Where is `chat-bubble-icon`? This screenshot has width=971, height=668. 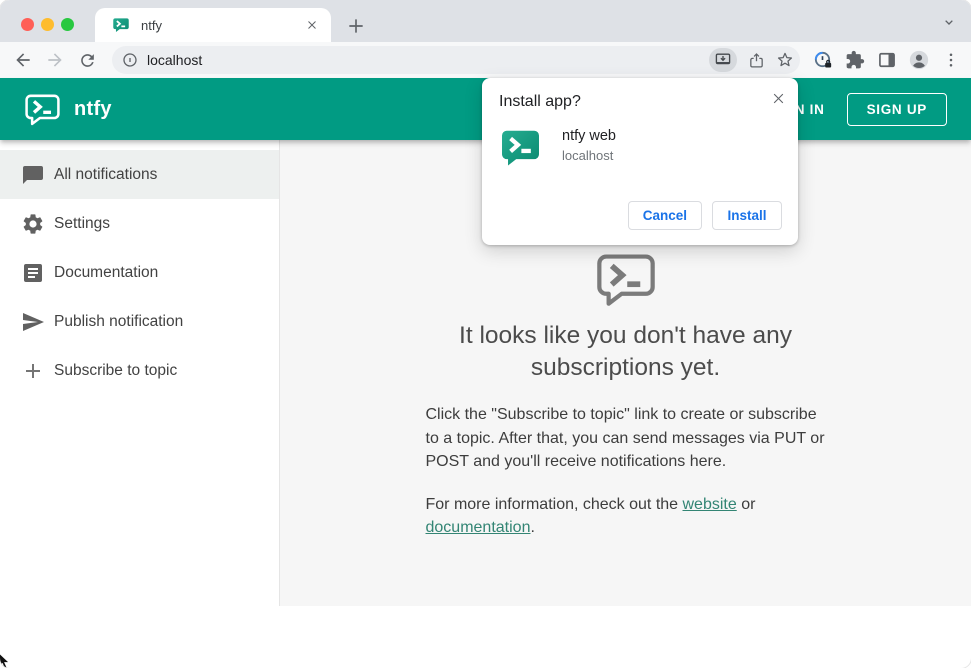 chat-bubble-icon is located at coordinates (33, 175).